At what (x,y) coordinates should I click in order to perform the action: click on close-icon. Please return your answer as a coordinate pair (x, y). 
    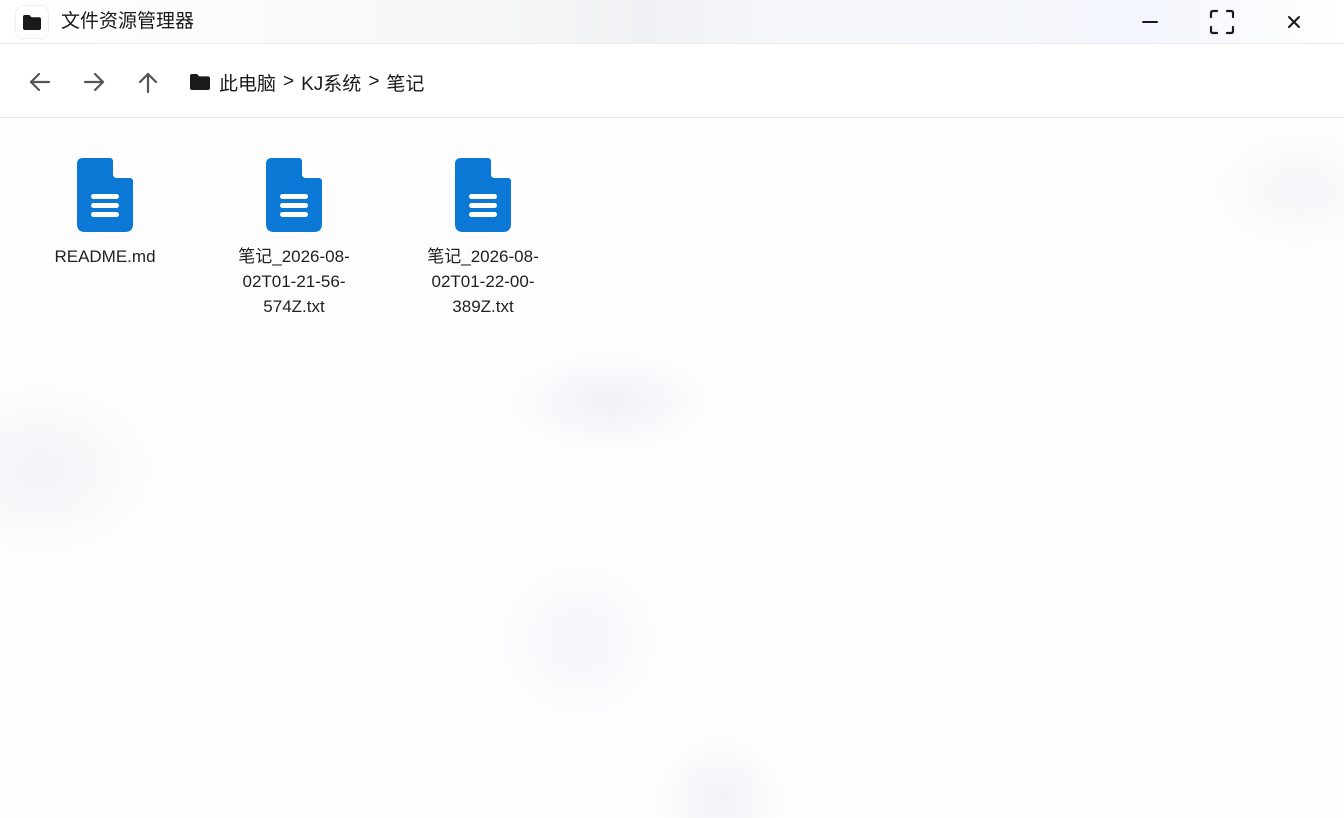
    Looking at the image, I should click on (1294, 22).